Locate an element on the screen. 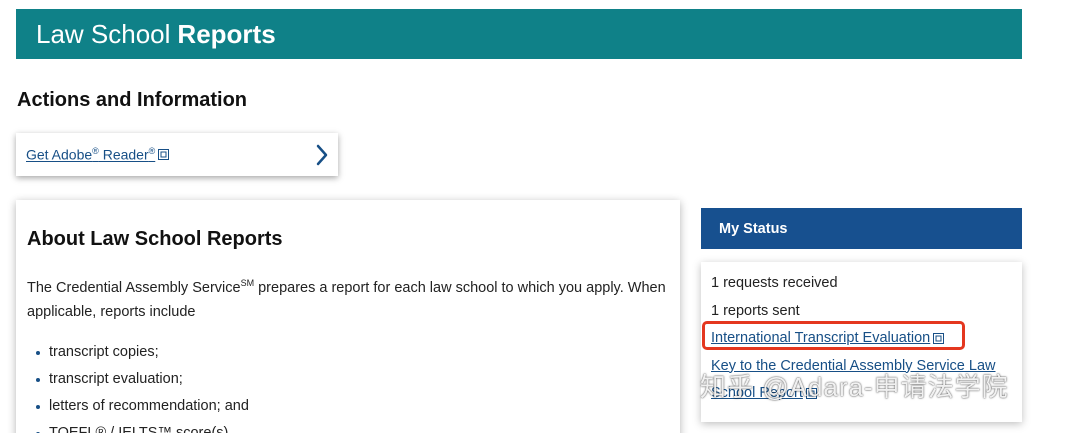  adobe-reader-link: Get Adobe® Reader® is located at coordinates (90, 154).